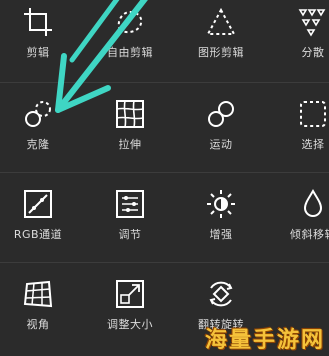 The image size is (329, 356). Describe the element at coordinates (264, 340) in the screenshot. I see `watermark: 海量手游网` at that location.